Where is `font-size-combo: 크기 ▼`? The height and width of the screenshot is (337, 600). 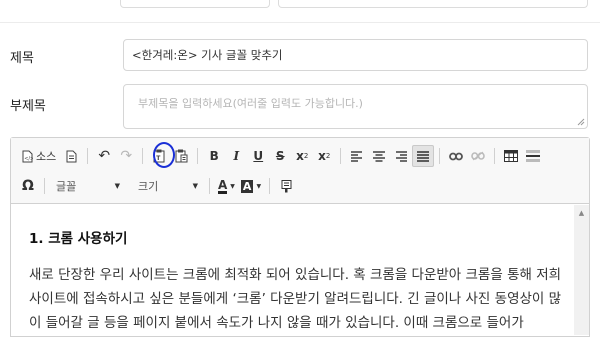
font-size-combo: 크기 ▼ is located at coordinates (168, 186).